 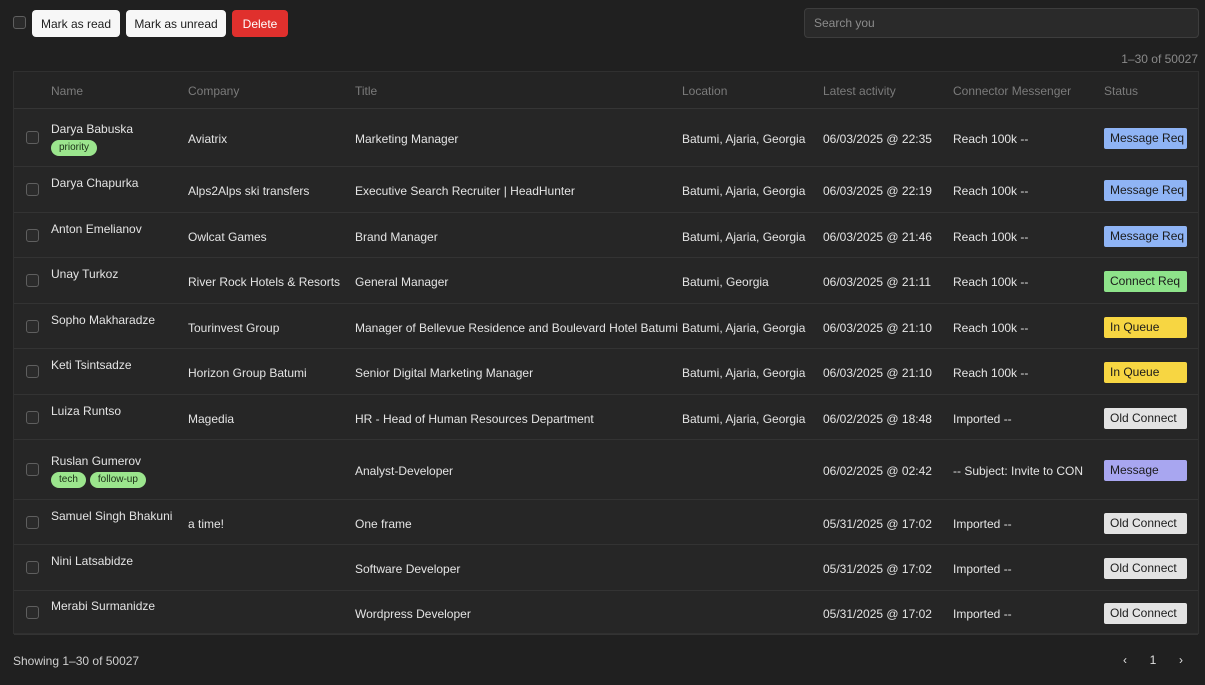 I want to click on showing-count: Showing 1–30 of 50027, so click(x=76, y=661).